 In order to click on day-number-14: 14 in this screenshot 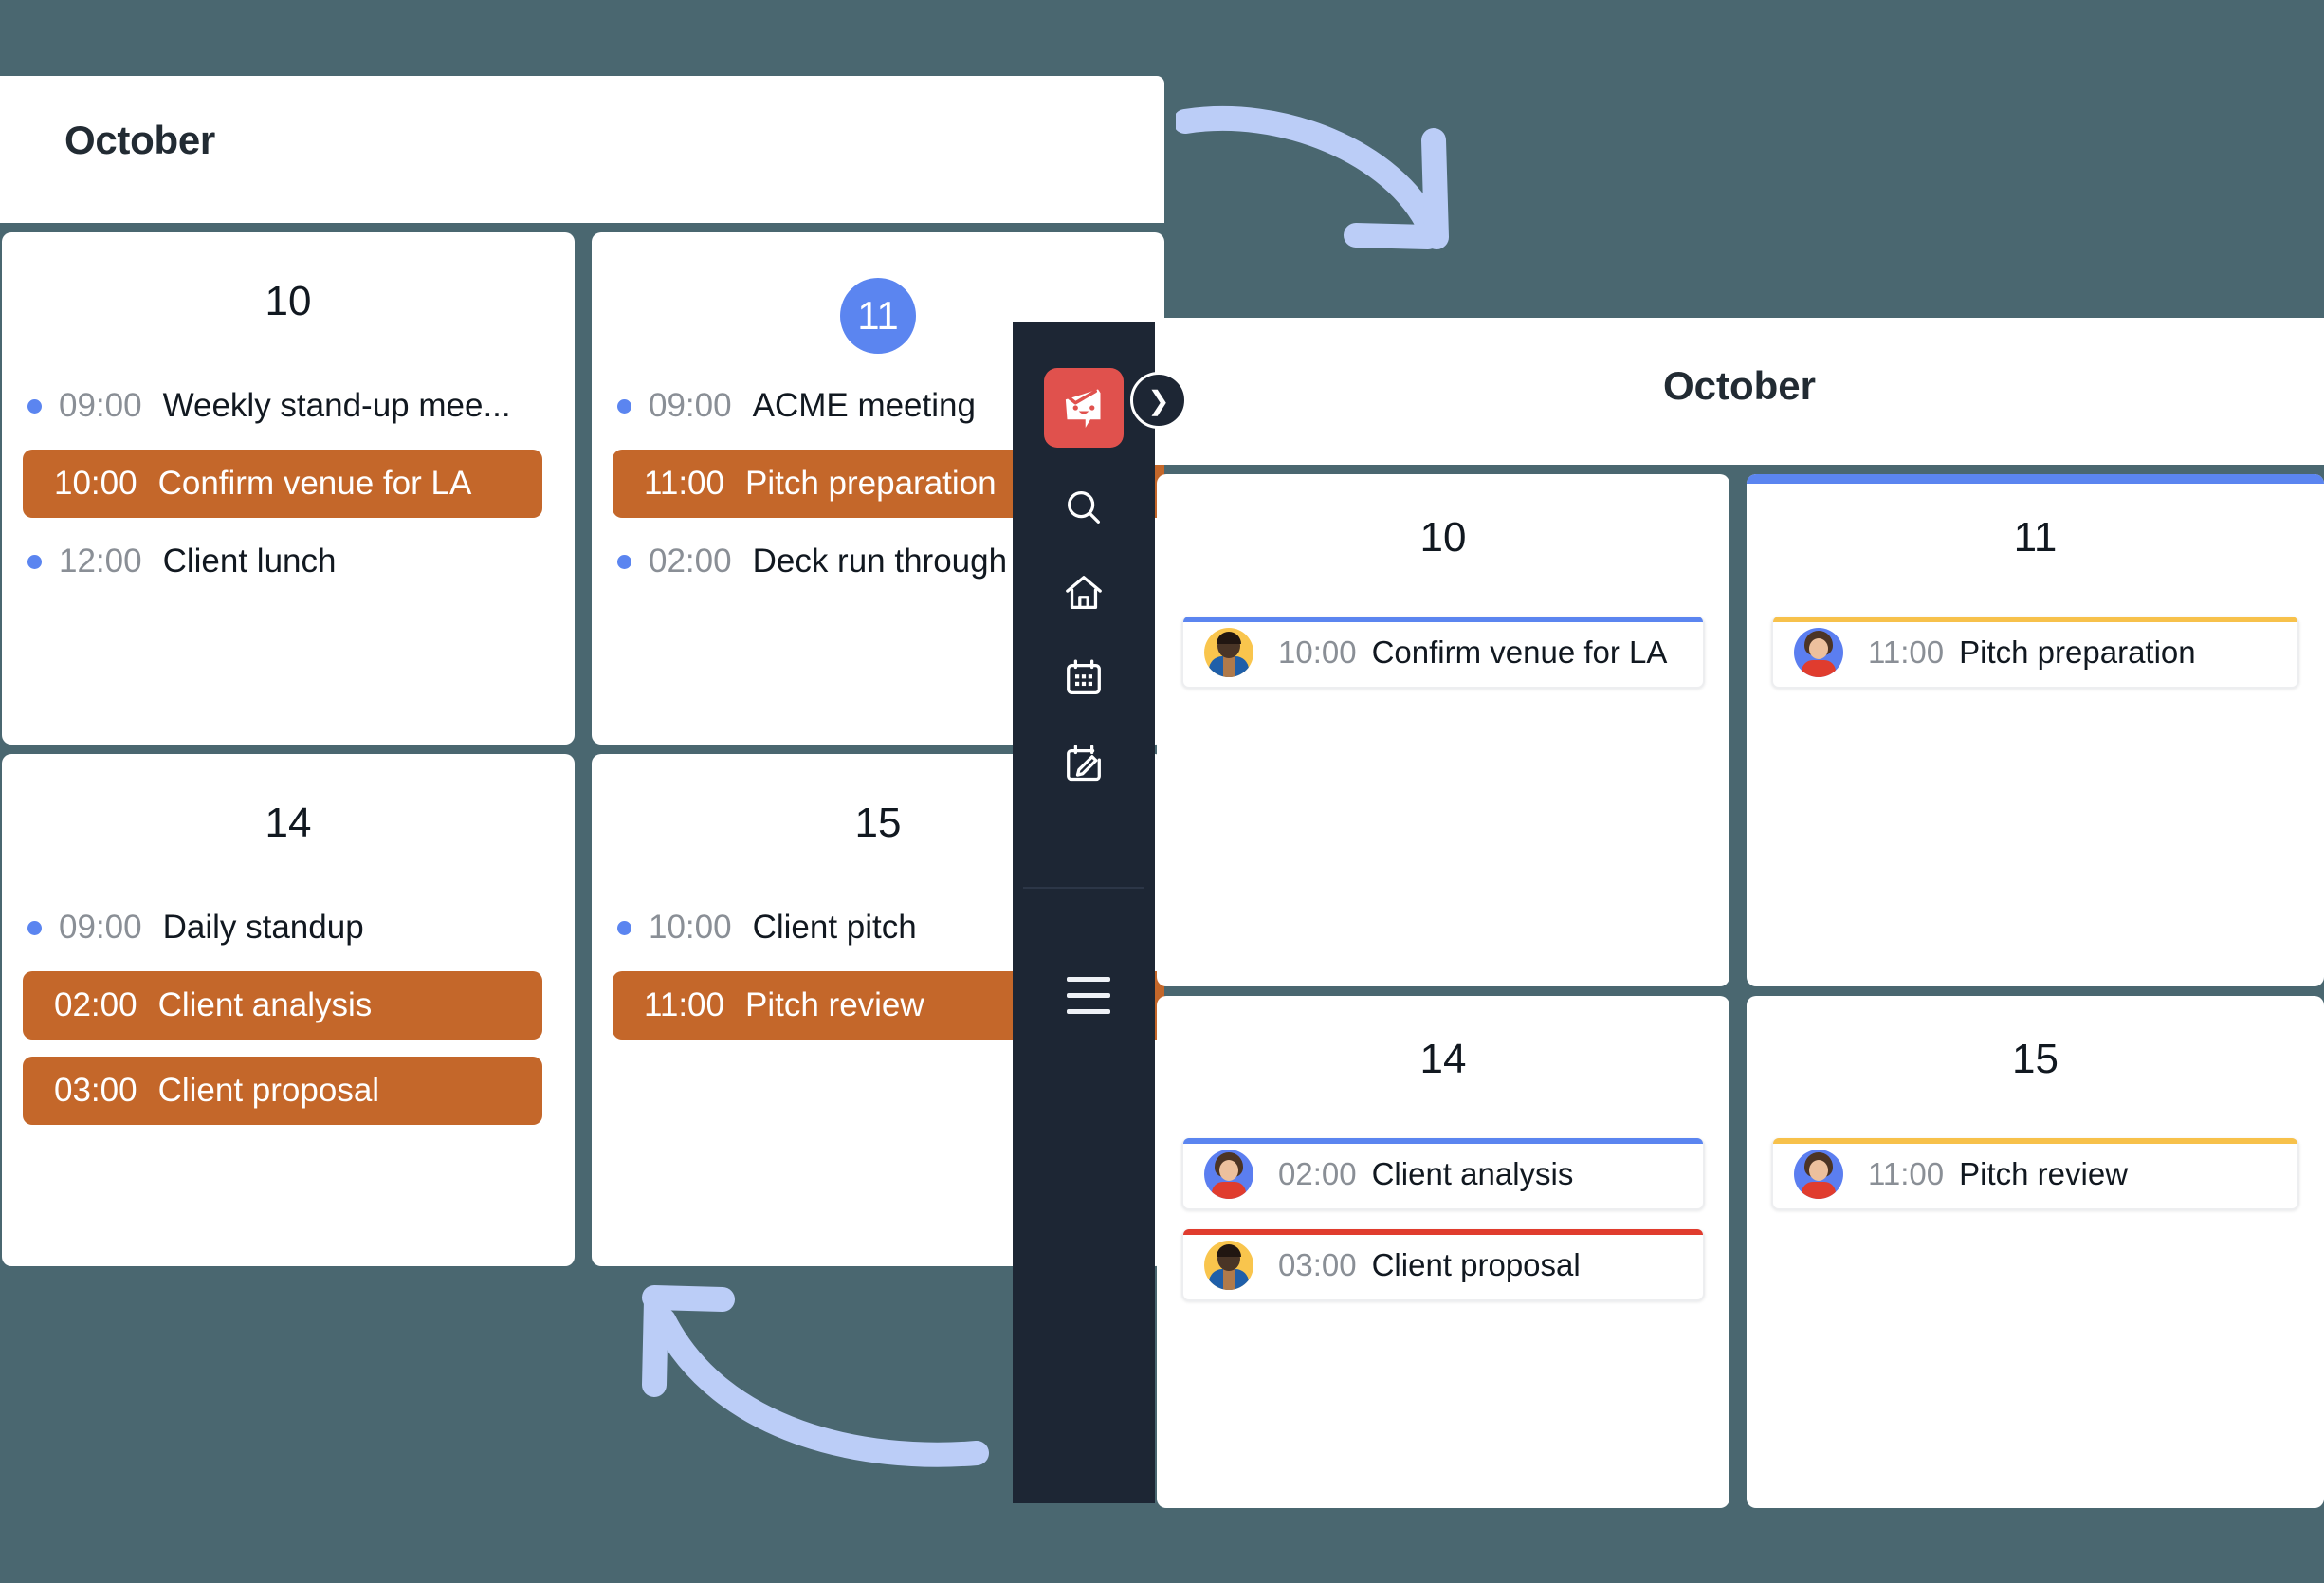, I will do `click(288, 823)`.